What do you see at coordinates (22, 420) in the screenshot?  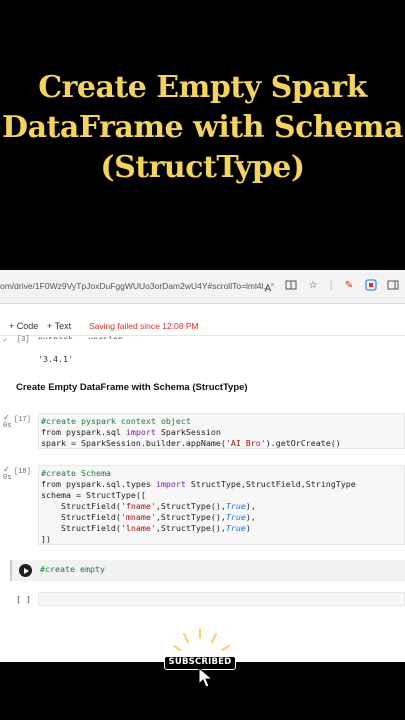 I see `cell-exec-count: [17]` at bounding box center [22, 420].